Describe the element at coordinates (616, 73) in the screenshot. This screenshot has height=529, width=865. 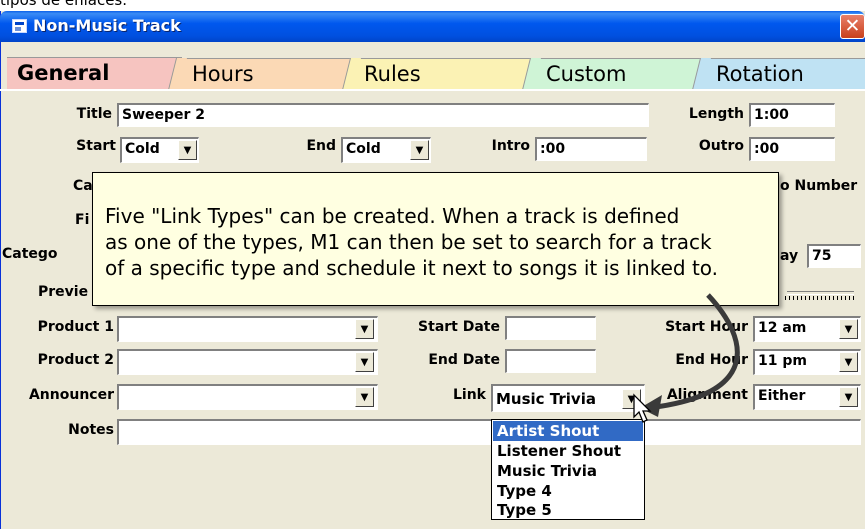
I see `tab-custom: Custom` at that location.